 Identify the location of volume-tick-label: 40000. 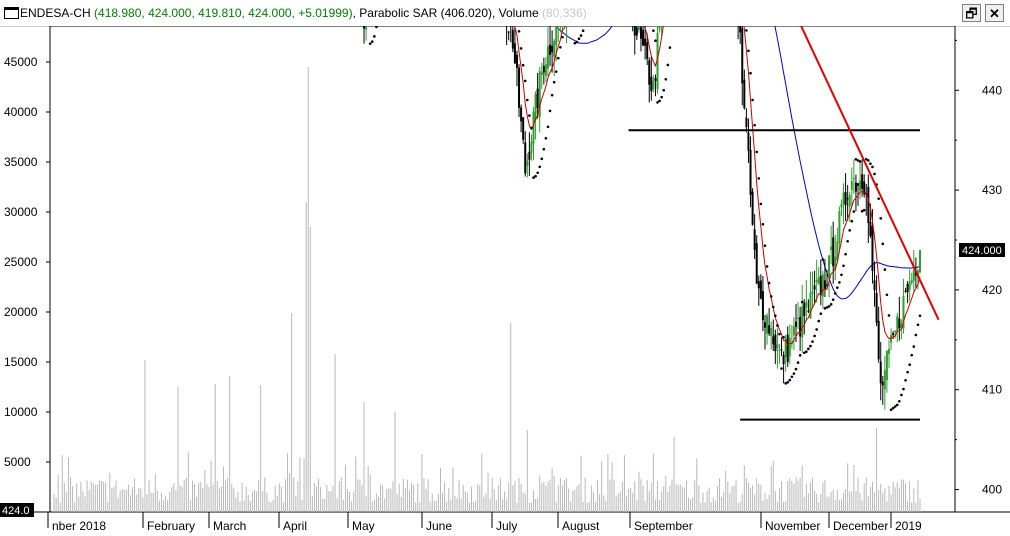
(21, 112).